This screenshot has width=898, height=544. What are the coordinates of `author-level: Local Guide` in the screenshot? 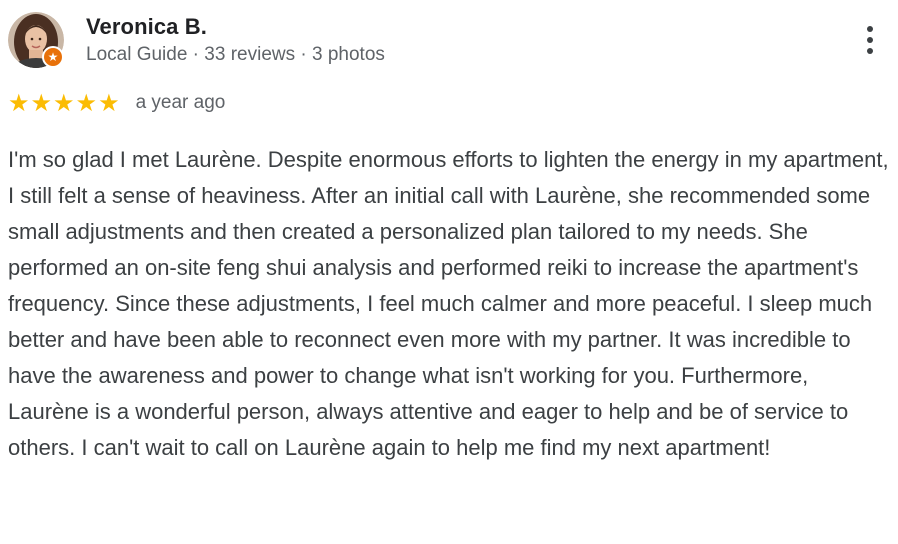 It's located at (137, 54).